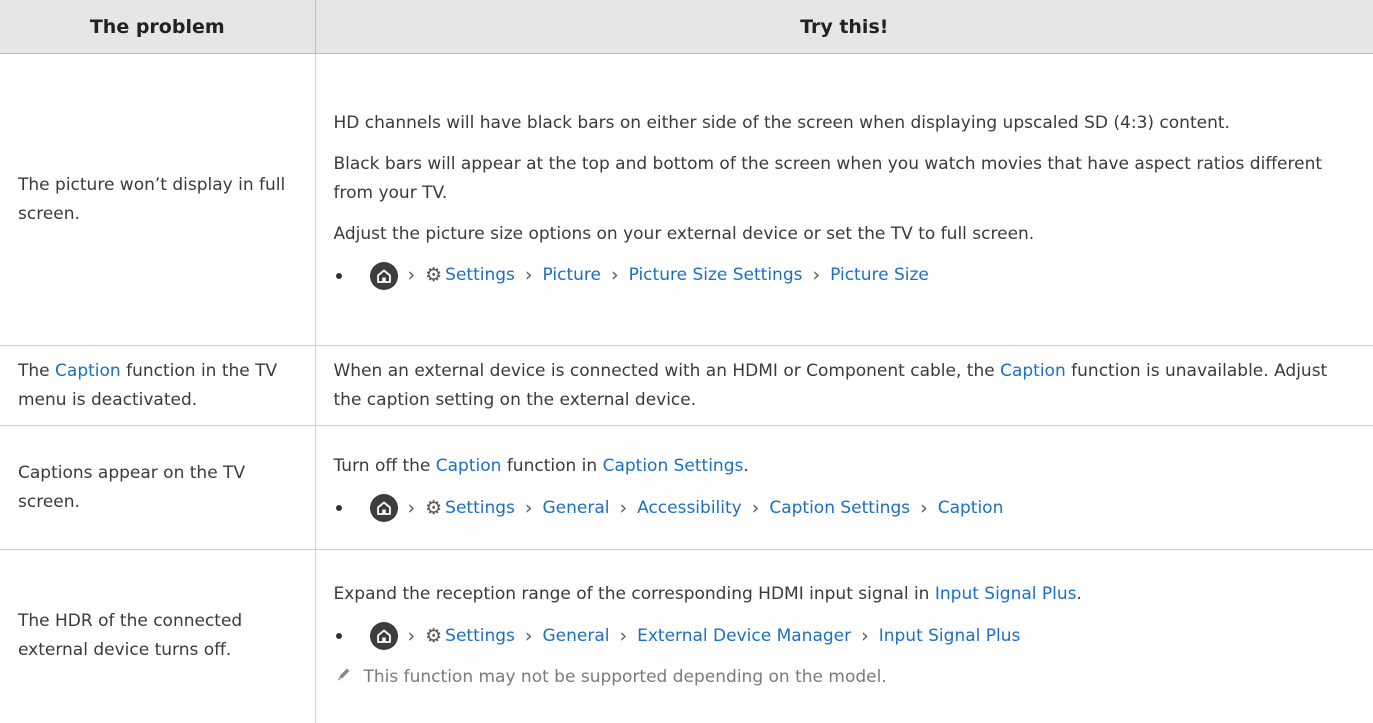 The image size is (1373, 723). Describe the element at coordinates (950, 636) in the screenshot. I see `menu-path-item: Input Signal Plus` at that location.